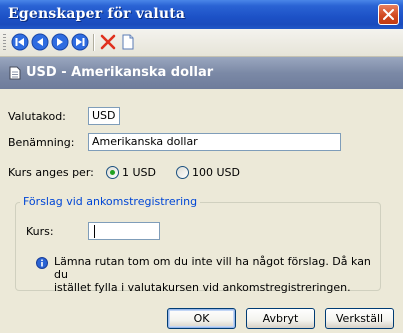 The image size is (403, 333). What do you see at coordinates (201, 318) in the screenshot?
I see `ok-button: OK` at bounding box center [201, 318].